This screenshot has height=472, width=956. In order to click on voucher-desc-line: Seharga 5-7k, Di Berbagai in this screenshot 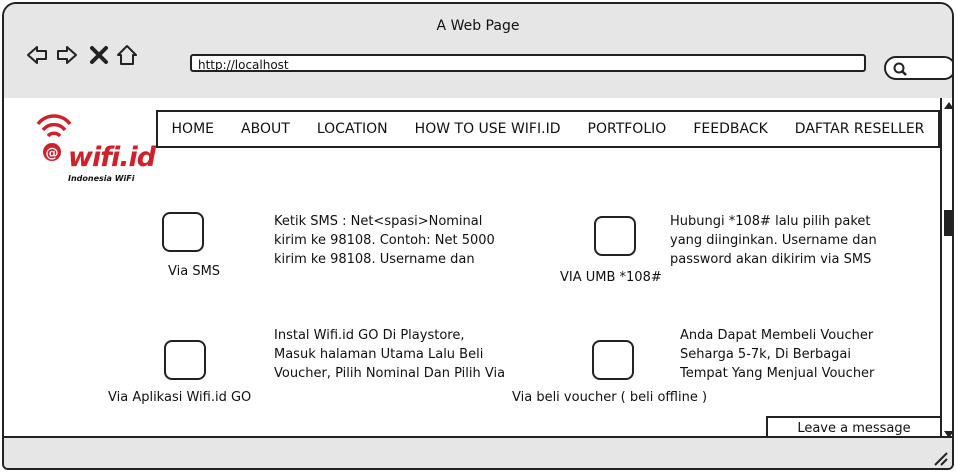, I will do `click(766, 354)`.